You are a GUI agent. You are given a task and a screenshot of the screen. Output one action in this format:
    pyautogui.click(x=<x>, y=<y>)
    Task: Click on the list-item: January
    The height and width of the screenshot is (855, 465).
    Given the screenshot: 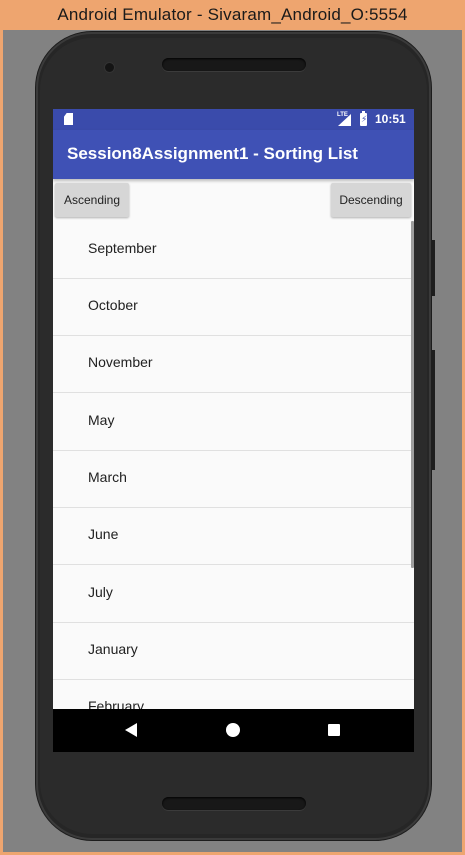 What is the action you would take?
    pyautogui.click(x=233, y=651)
    